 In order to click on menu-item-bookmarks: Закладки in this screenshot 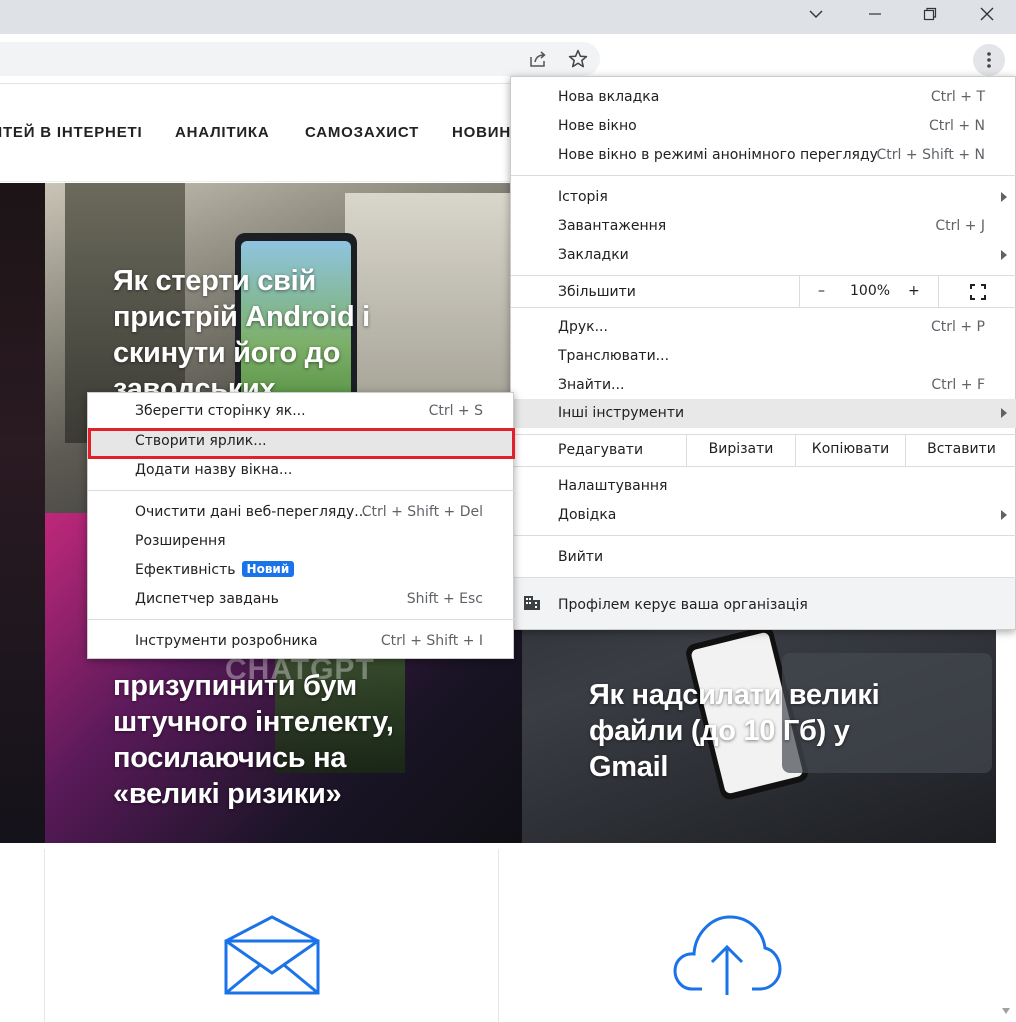, I will do `click(763, 255)`.